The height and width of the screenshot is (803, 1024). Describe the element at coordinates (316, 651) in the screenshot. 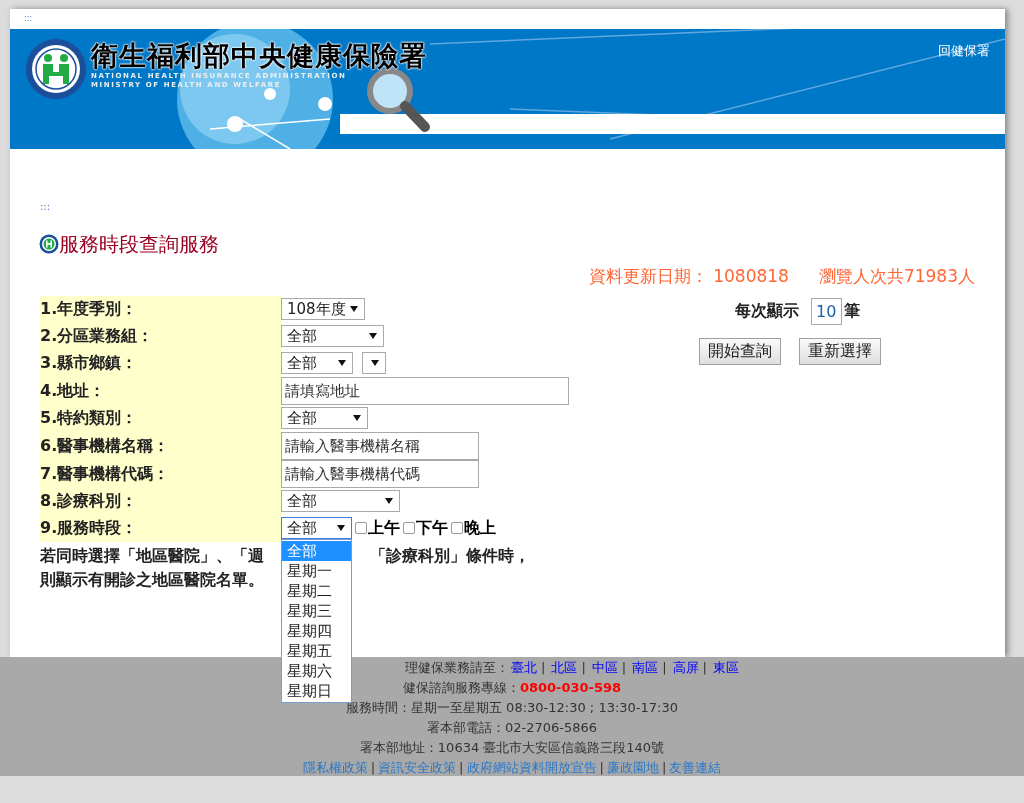

I see `dropdown-option: 星期五` at that location.